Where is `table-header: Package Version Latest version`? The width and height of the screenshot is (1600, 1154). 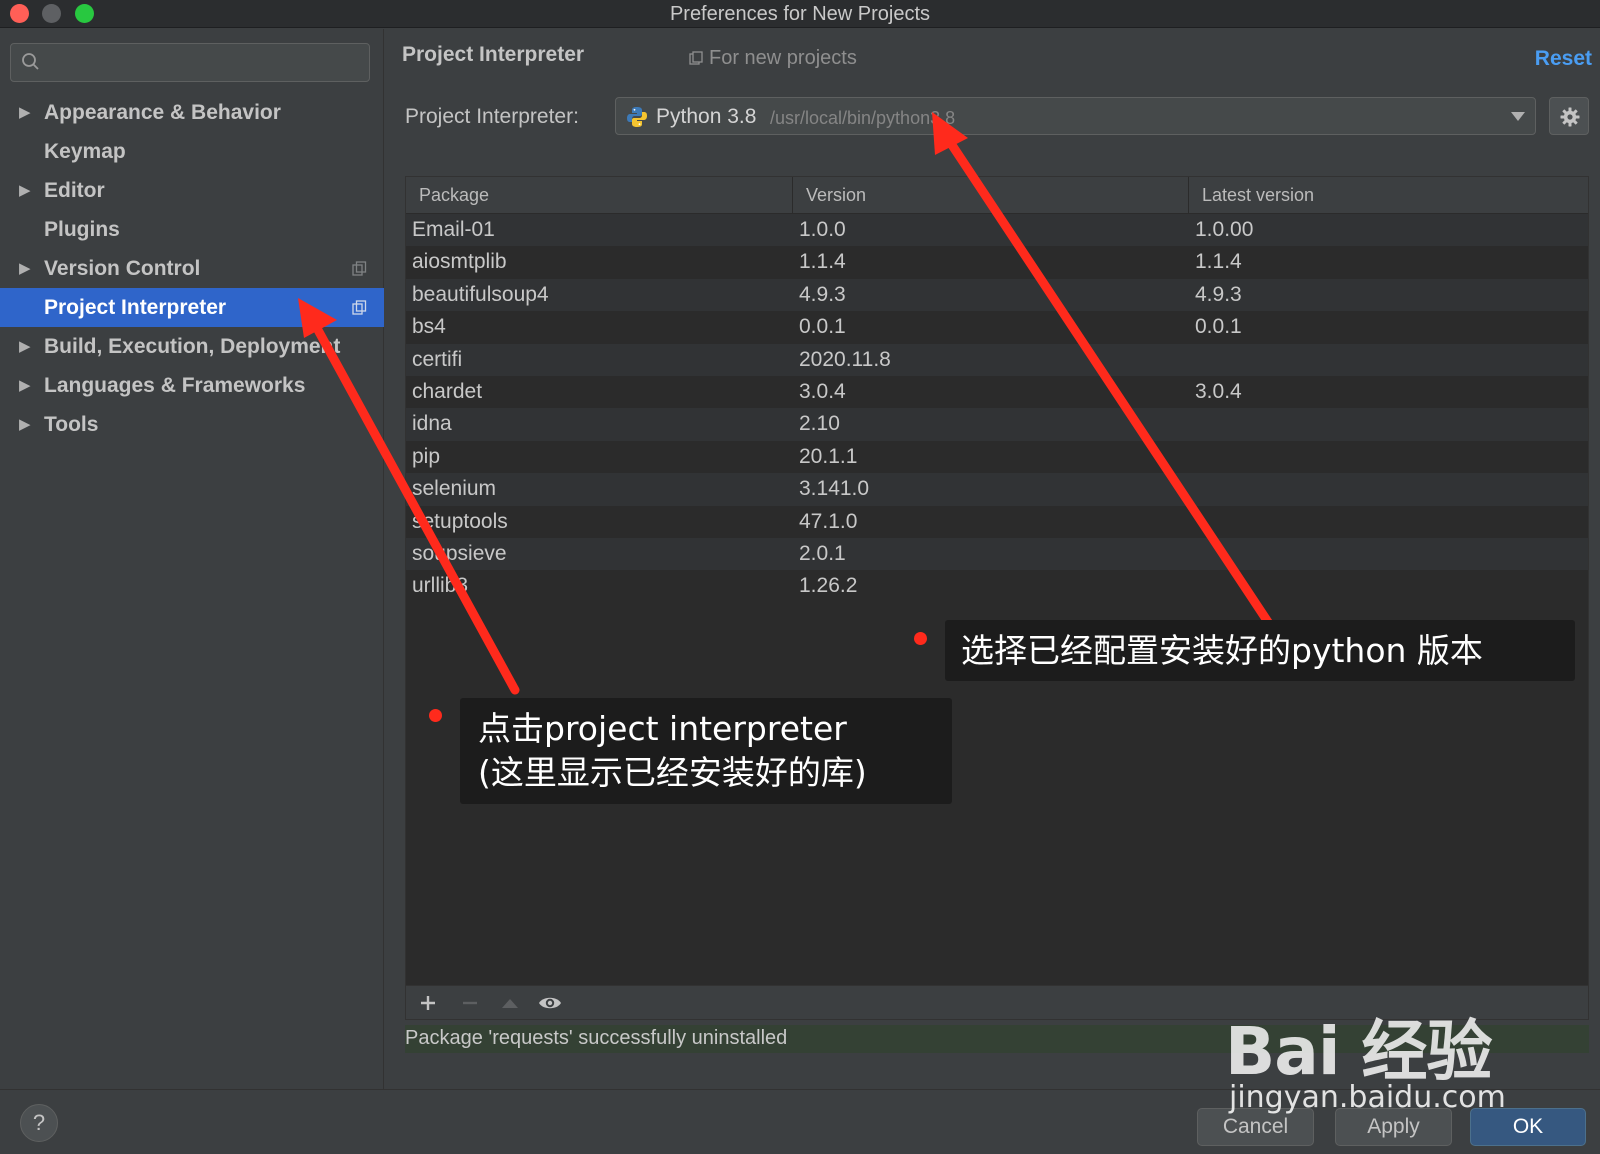 table-header: Package Version Latest version is located at coordinates (997, 195).